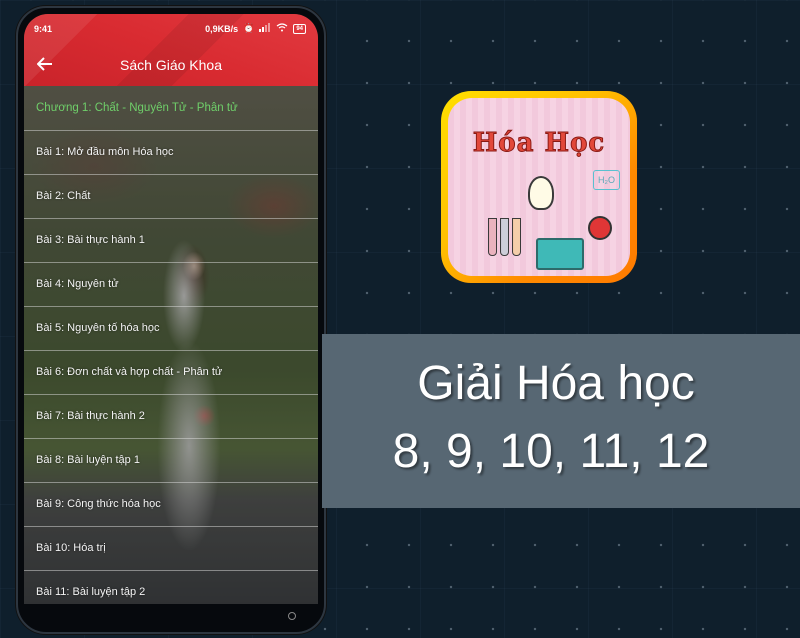  I want to click on list-item: Bài 5: Nguyên tố hóa học, so click(171, 329).